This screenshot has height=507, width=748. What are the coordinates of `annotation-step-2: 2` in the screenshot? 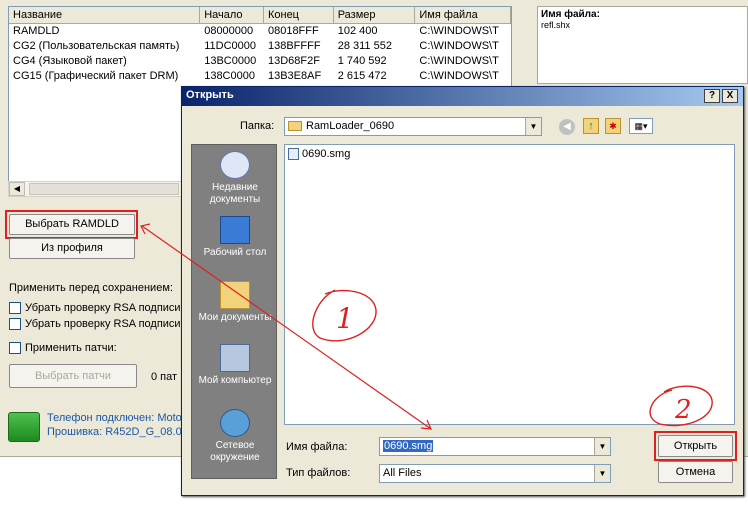 It's located at (683, 410).